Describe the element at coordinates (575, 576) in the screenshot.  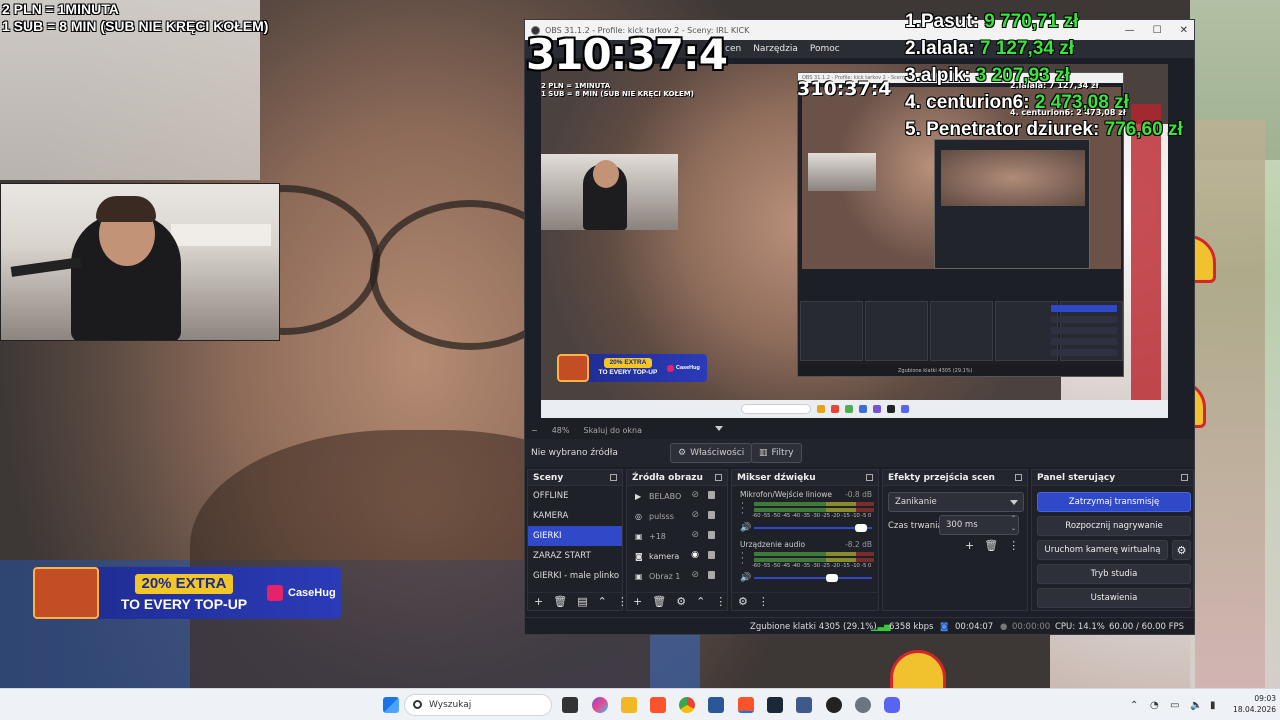
I see `scene-item: GIERKI - male plinko` at that location.